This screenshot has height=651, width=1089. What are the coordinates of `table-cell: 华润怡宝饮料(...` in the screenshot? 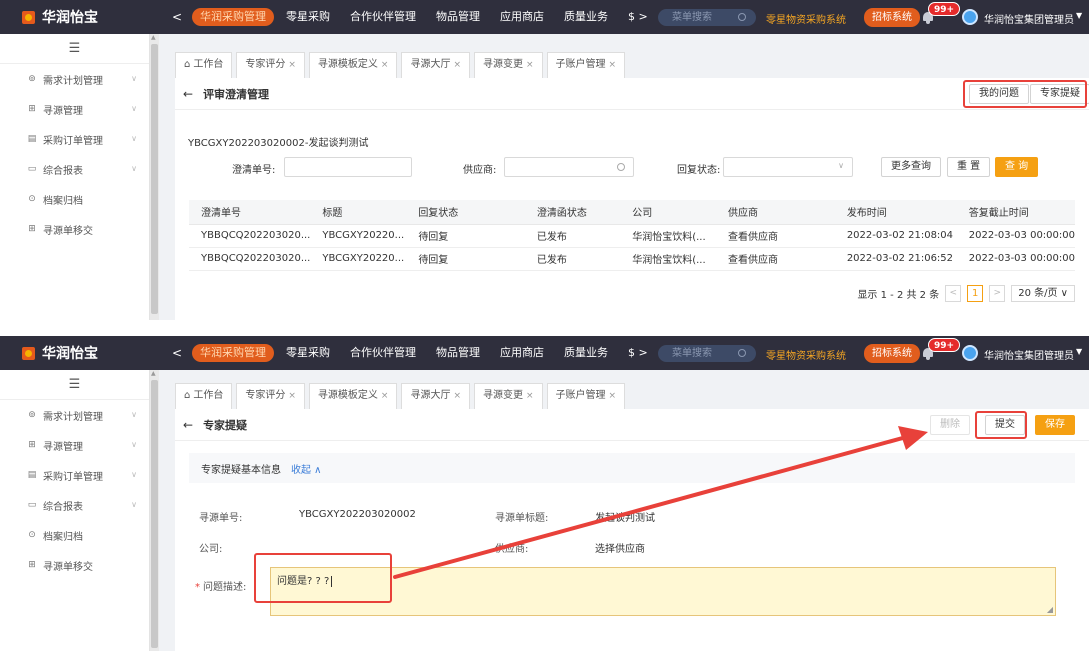 It's located at (668, 236).